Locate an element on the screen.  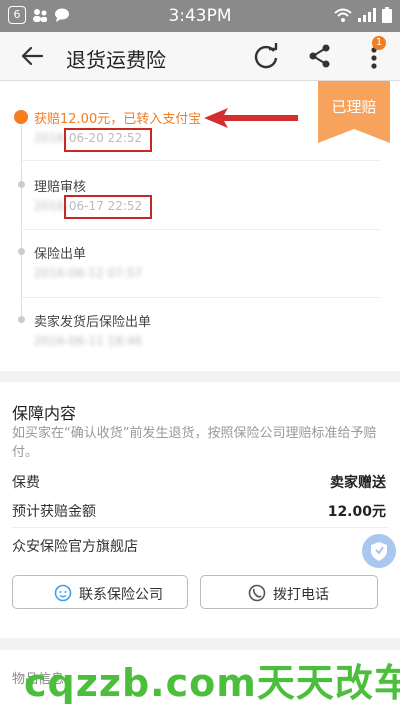
share-icon is located at coordinates (320, 56).